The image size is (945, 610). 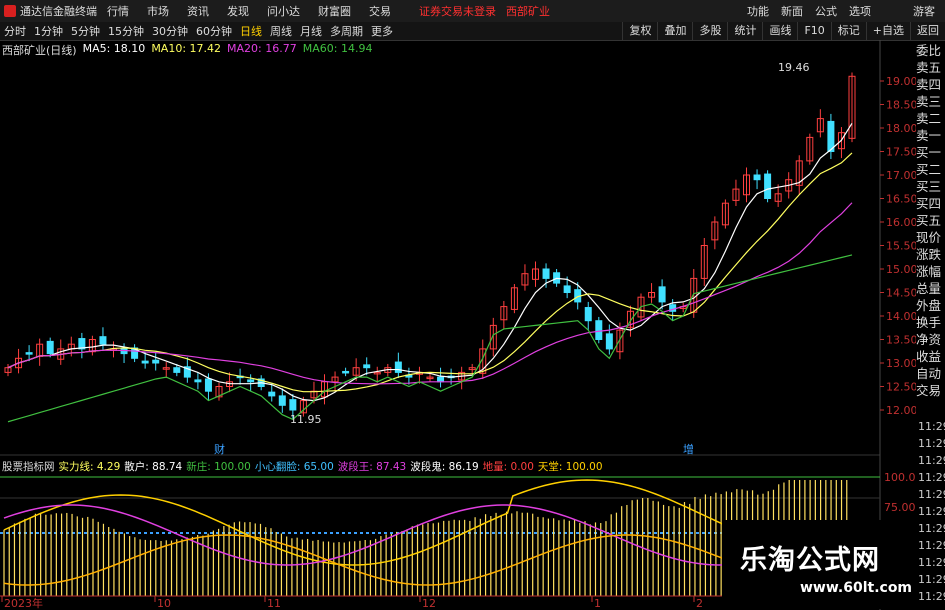 I want to click on ind-v5: 波段王: 87.43, so click(x=372, y=467).